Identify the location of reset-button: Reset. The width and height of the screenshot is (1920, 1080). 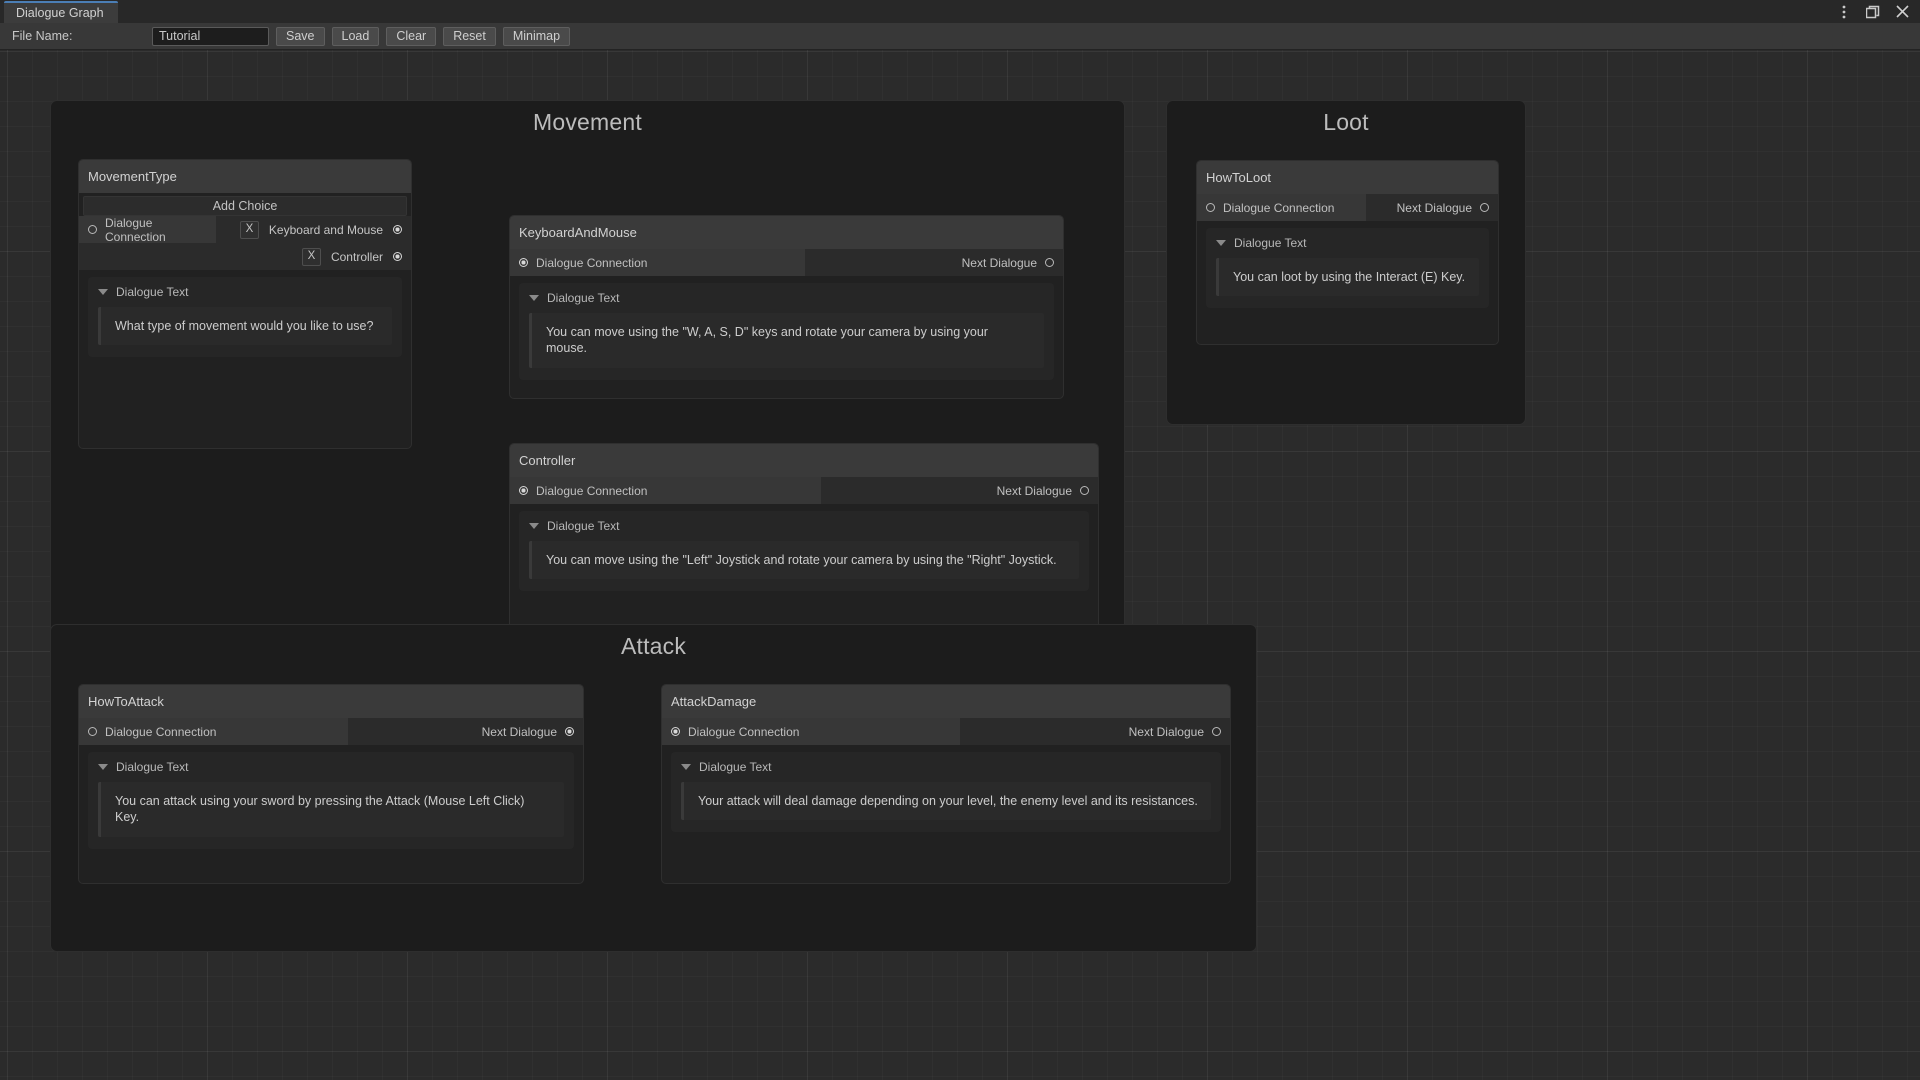
(469, 36).